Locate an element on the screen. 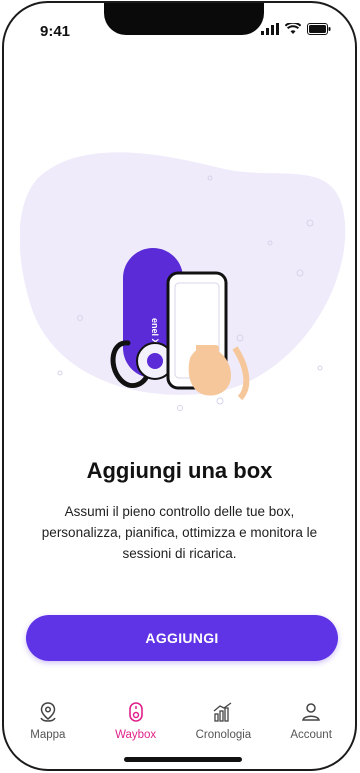  tab-label: Mappa is located at coordinates (48, 735).